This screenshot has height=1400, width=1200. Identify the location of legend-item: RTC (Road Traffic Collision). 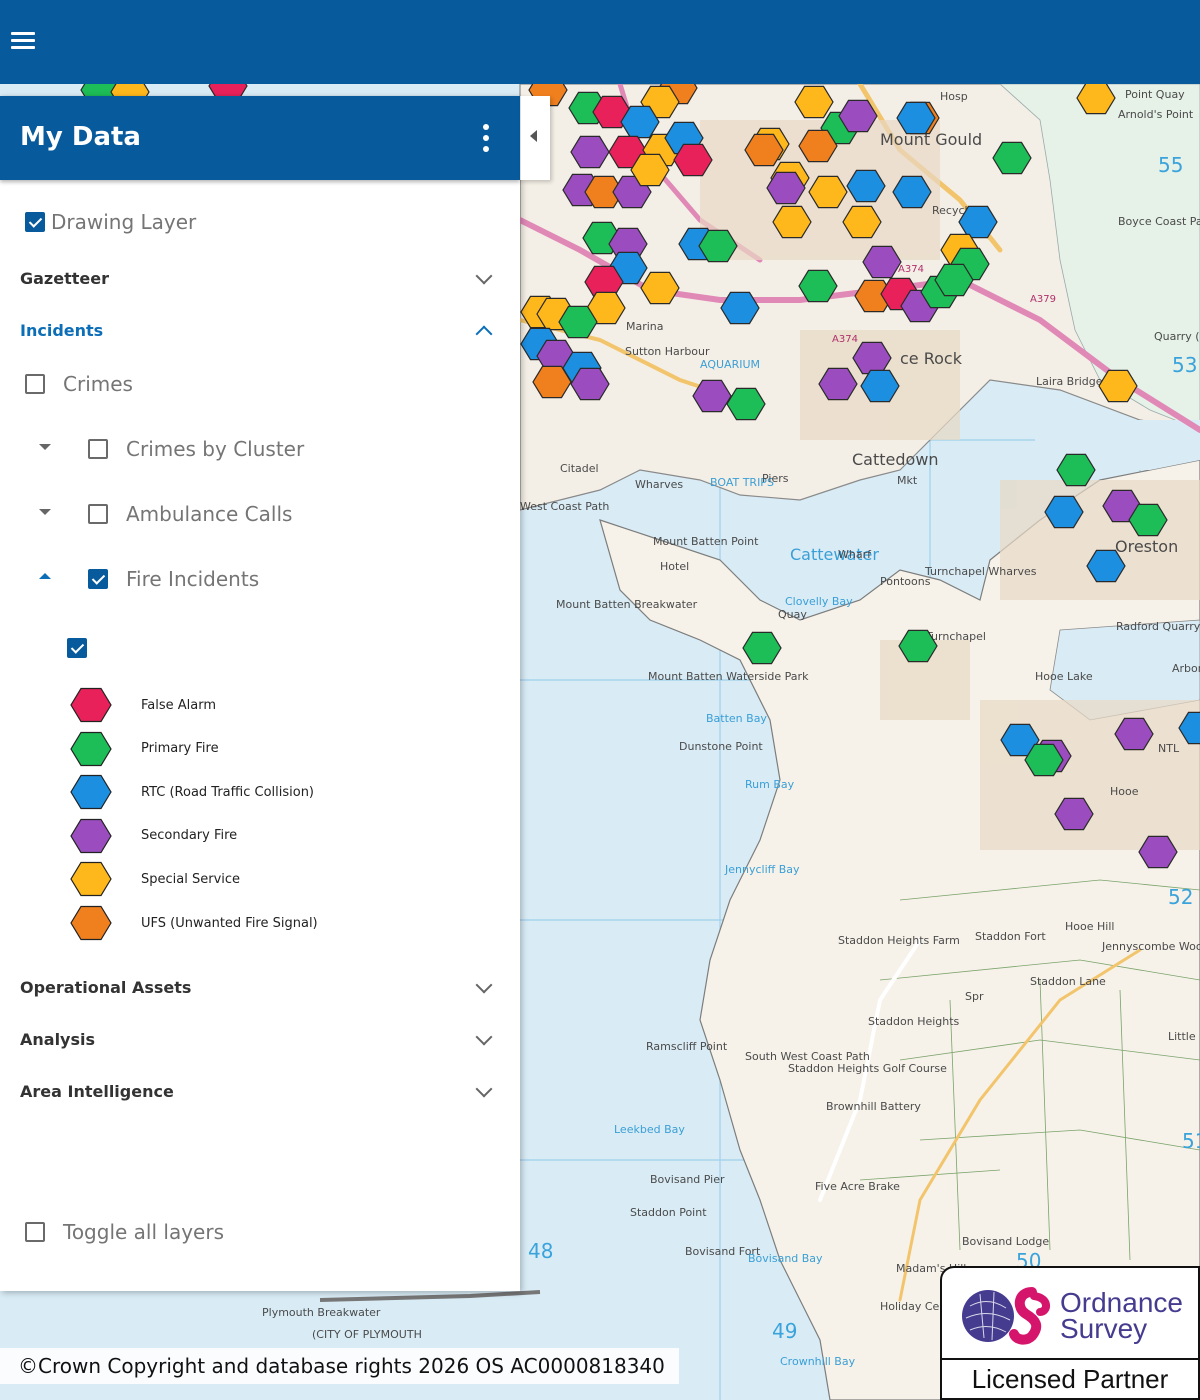
(192, 792).